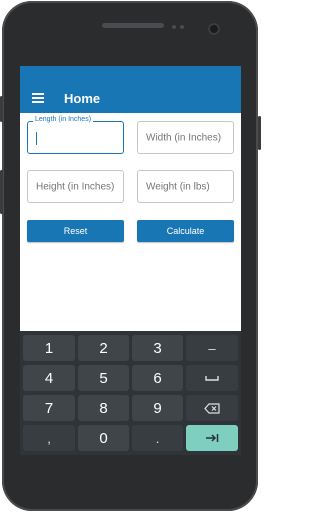  Describe the element at coordinates (49, 408) in the screenshot. I see `key-7: 7` at that location.